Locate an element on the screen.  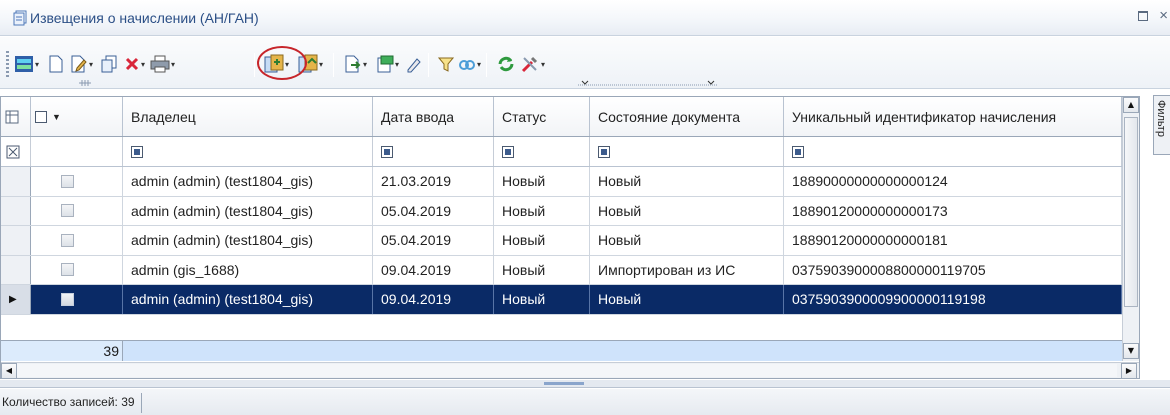
filter-icon is located at coordinates (446, 64).